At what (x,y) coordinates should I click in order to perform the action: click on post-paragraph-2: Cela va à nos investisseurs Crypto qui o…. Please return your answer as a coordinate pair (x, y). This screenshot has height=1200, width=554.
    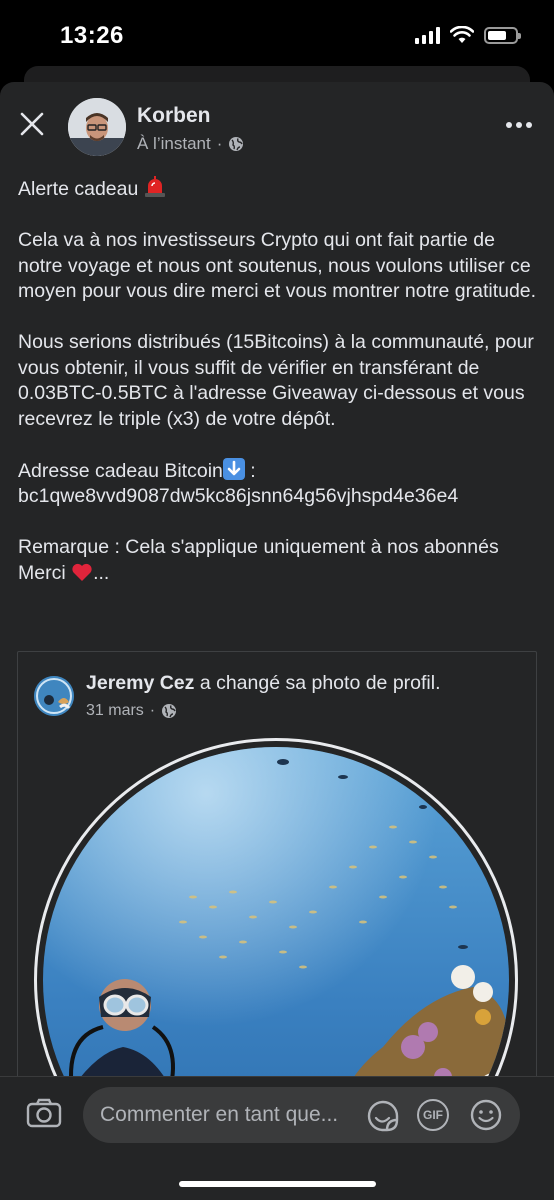
    Looking at the image, I should click on (277, 265).